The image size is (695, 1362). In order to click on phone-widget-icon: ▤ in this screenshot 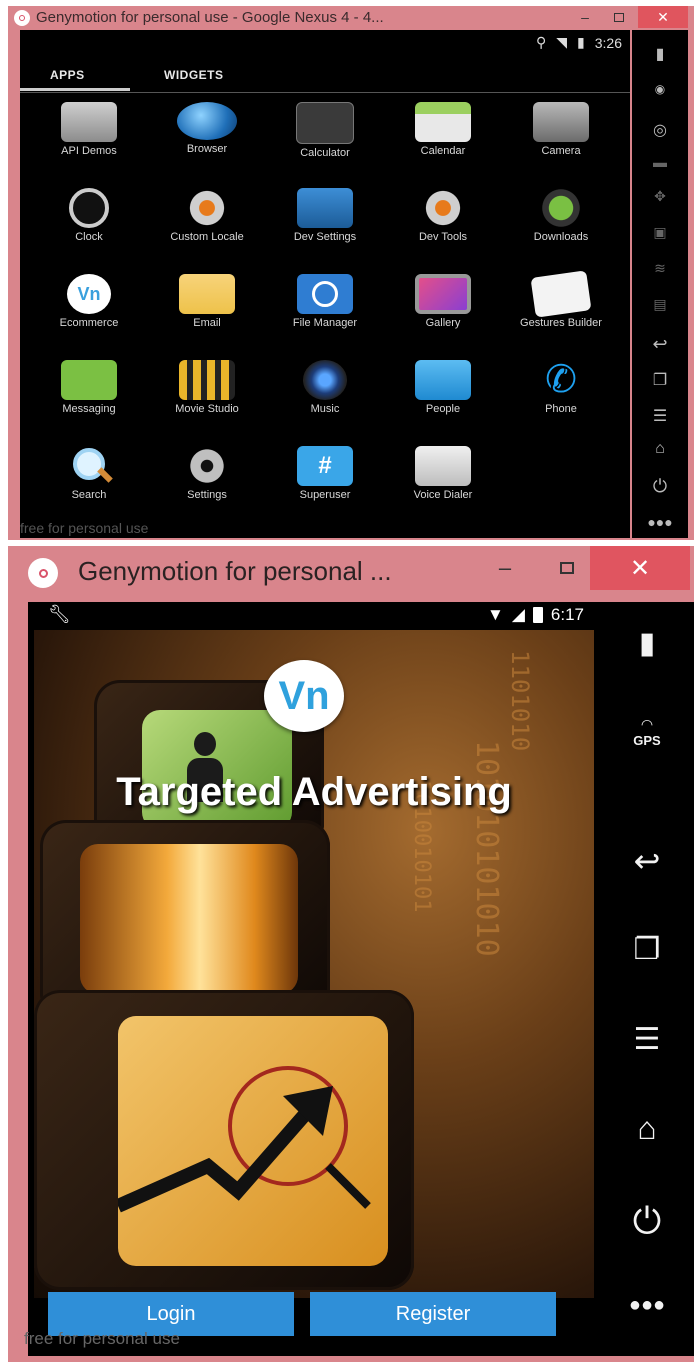, I will do `click(660, 304)`.